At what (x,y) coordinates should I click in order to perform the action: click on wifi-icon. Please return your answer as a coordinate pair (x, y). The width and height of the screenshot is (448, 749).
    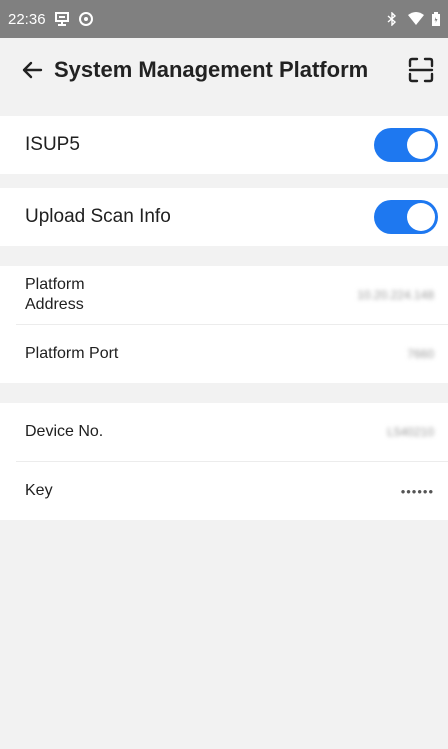
    Looking at the image, I should click on (416, 19).